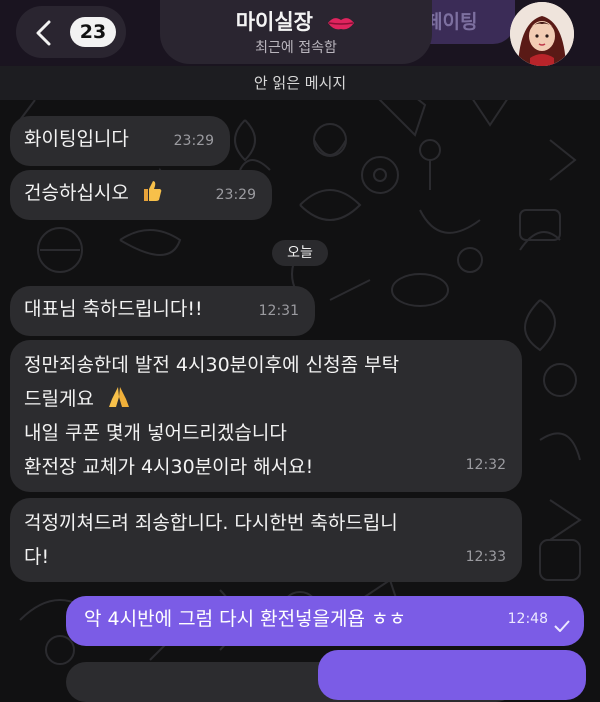  I want to click on back-button: 23, so click(71, 32).